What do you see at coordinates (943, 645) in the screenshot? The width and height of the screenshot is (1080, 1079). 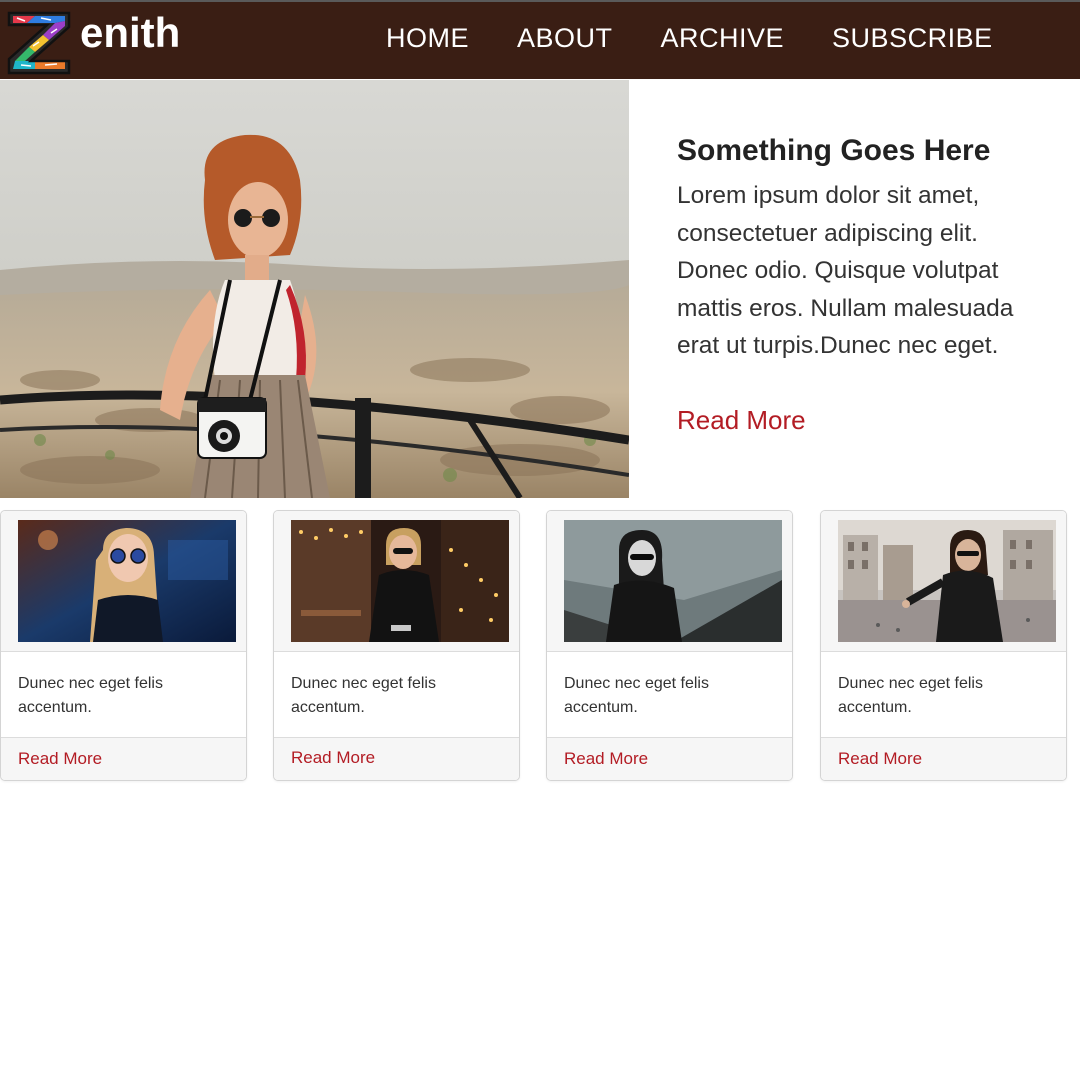 I see `card-4: Dunec nec eget felis accentum. Read More` at bounding box center [943, 645].